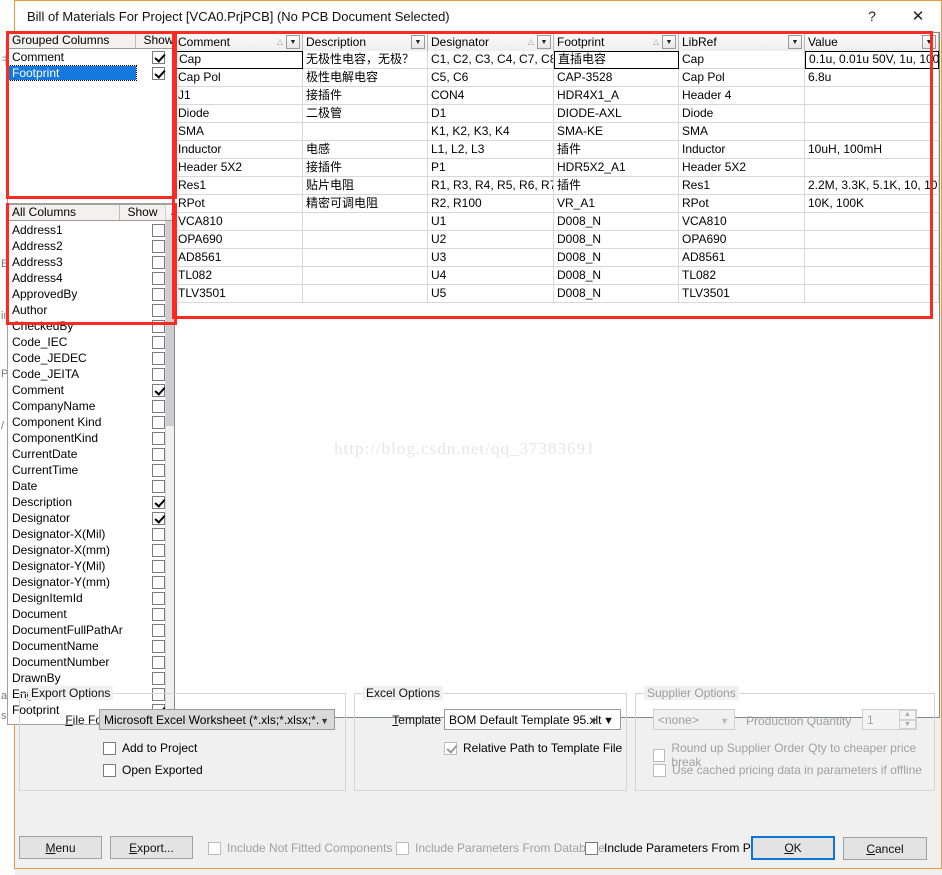 The height and width of the screenshot is (875, 942). I want to click on cancel-button: Cancel, so click(885, 848).